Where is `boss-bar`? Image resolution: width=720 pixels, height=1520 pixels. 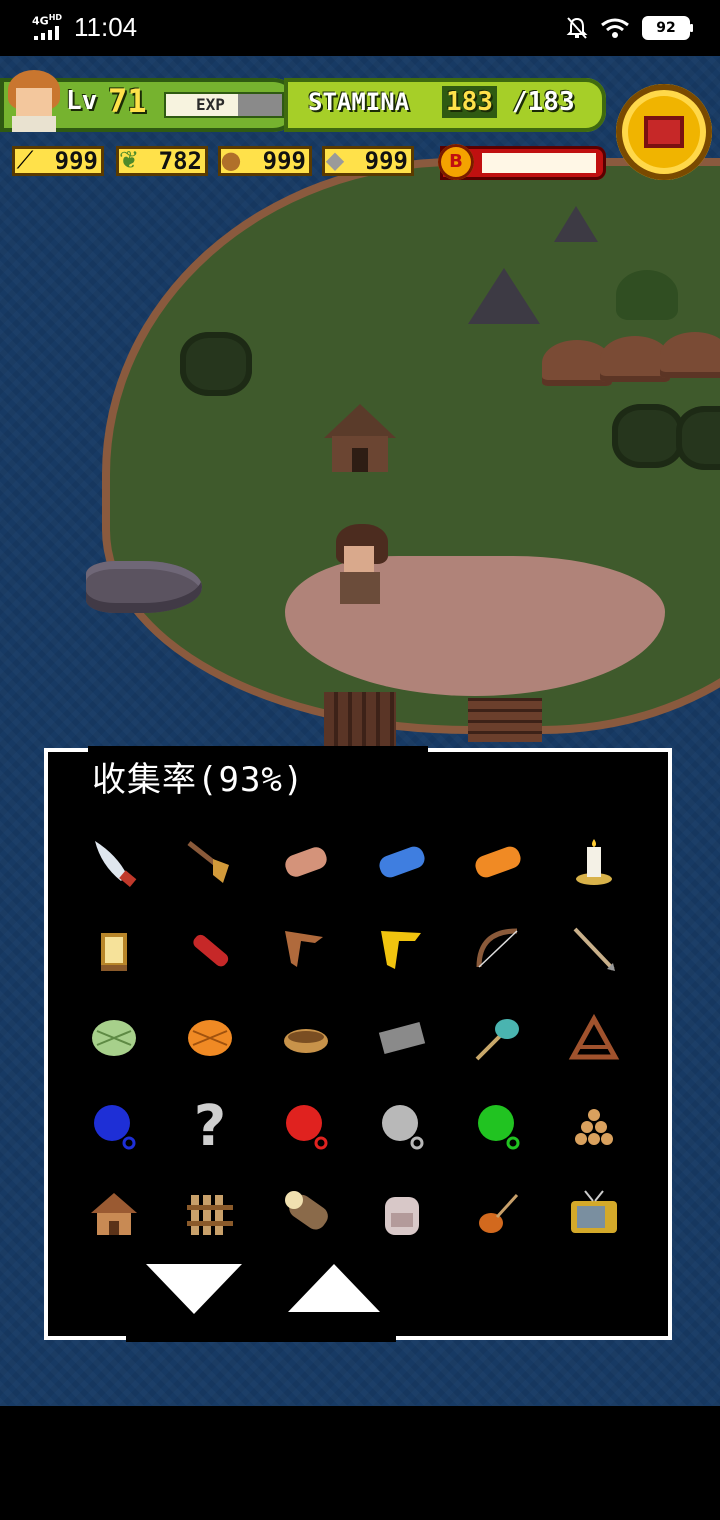
boss-bar is located at coordinates (539, 163).